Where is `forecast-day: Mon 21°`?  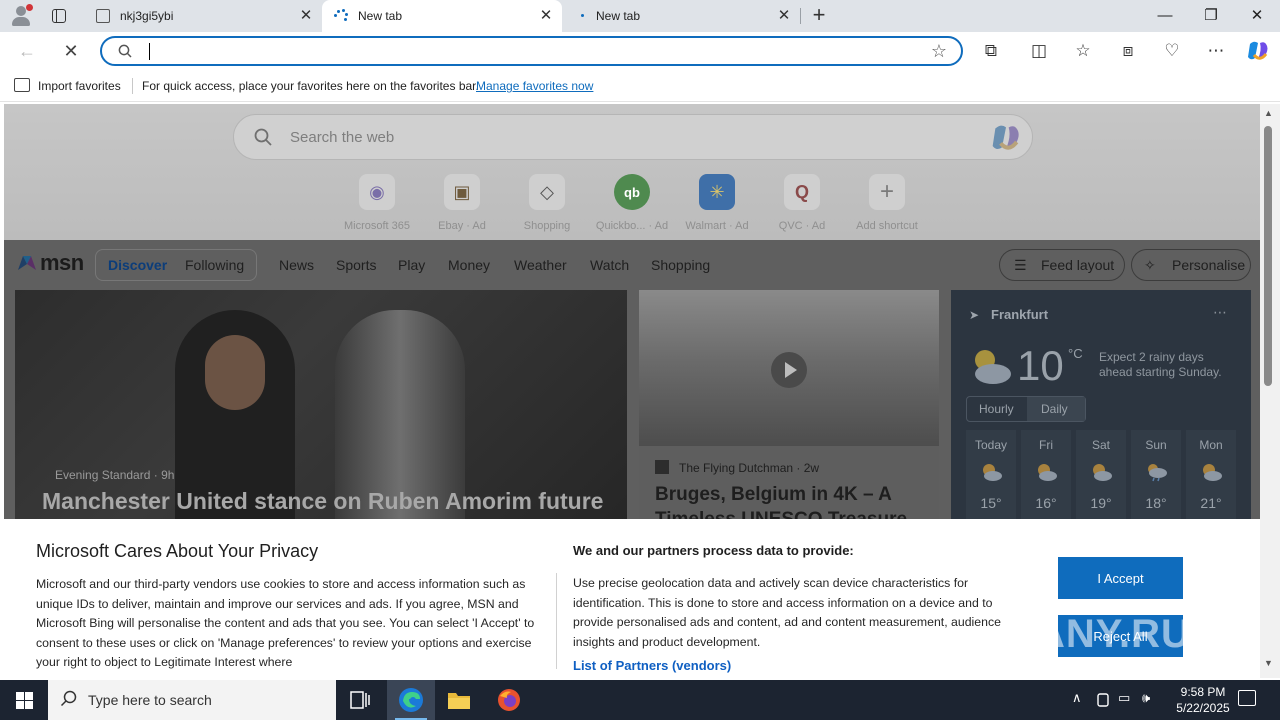 forecast-day: Mon 21° is located at coordinates (1211, 480).